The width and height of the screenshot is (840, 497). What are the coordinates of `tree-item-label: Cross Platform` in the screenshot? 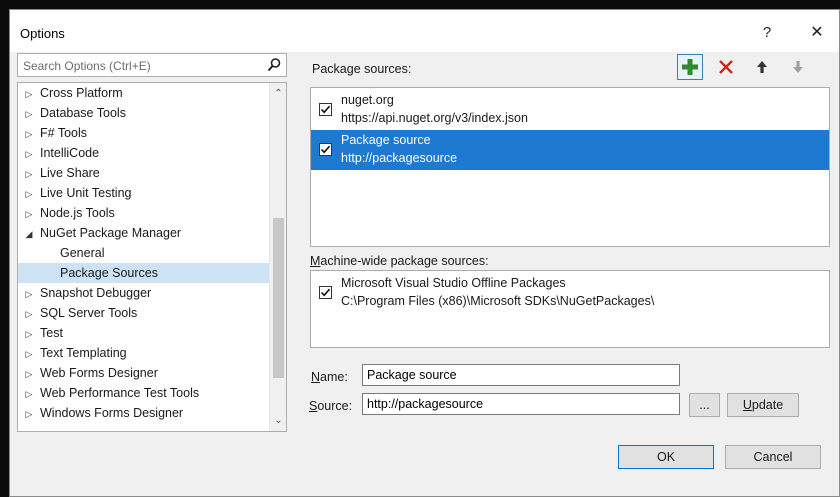 It's located at (81, 93).